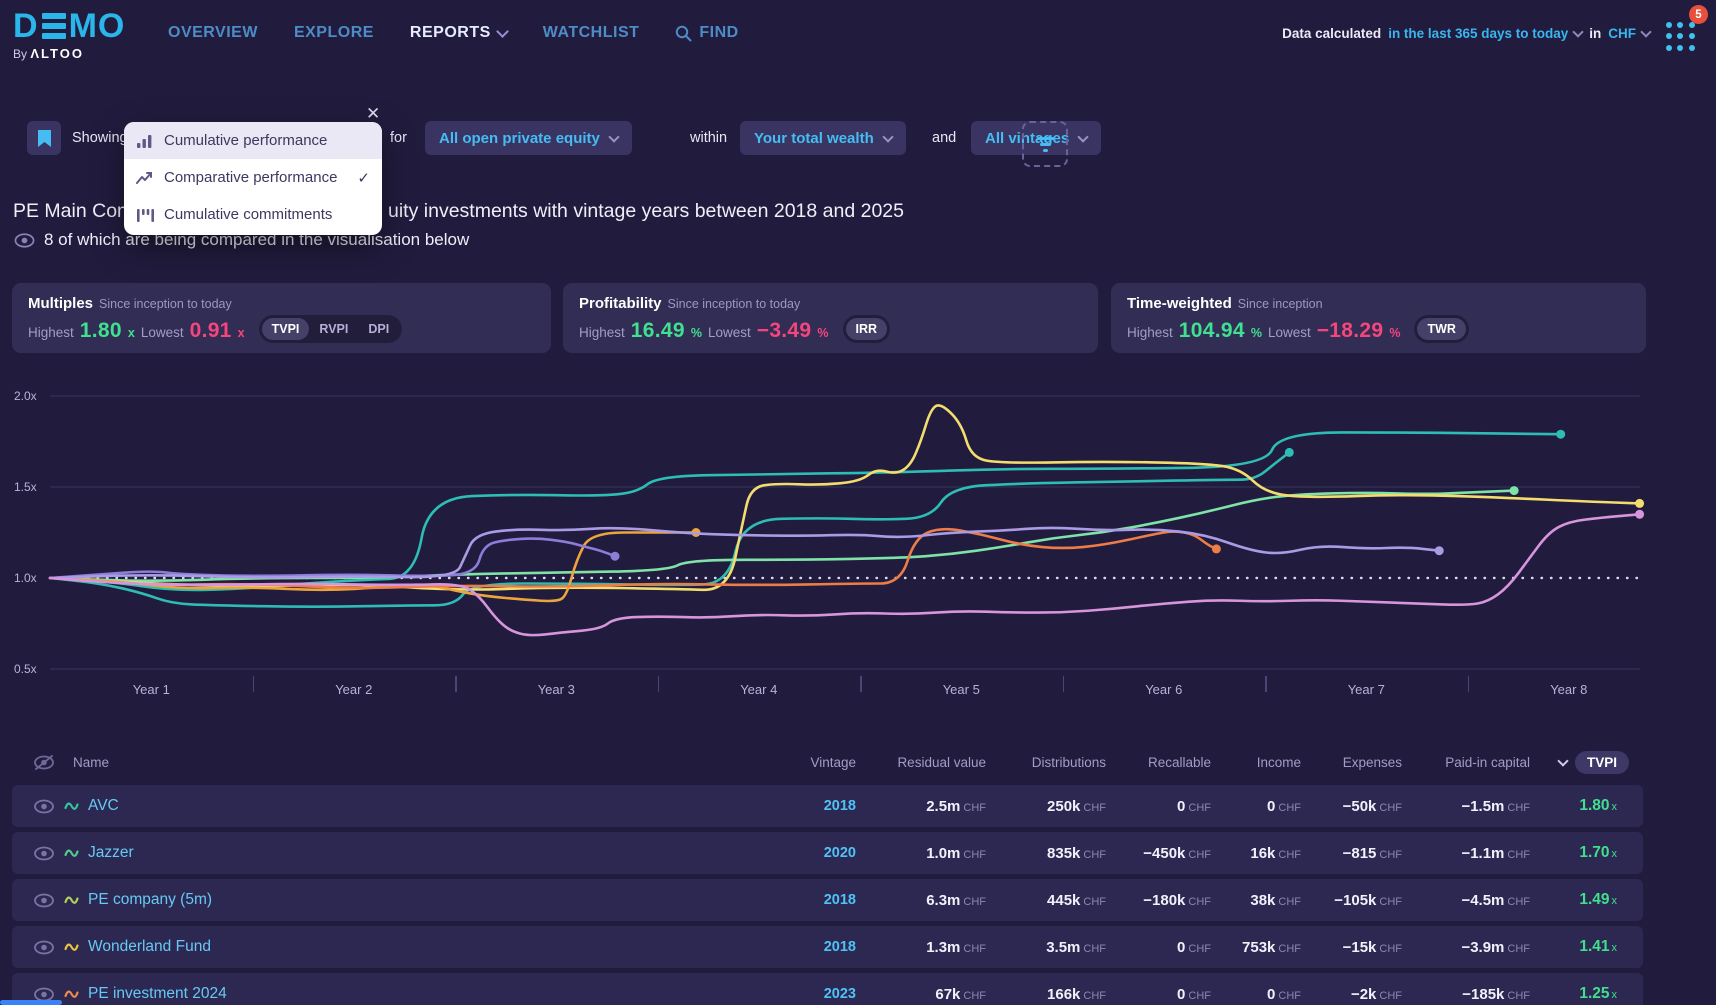 This screenshot has width=1716, height=1005. I want to click on cell-value: 2.5m, so click(943, 806).